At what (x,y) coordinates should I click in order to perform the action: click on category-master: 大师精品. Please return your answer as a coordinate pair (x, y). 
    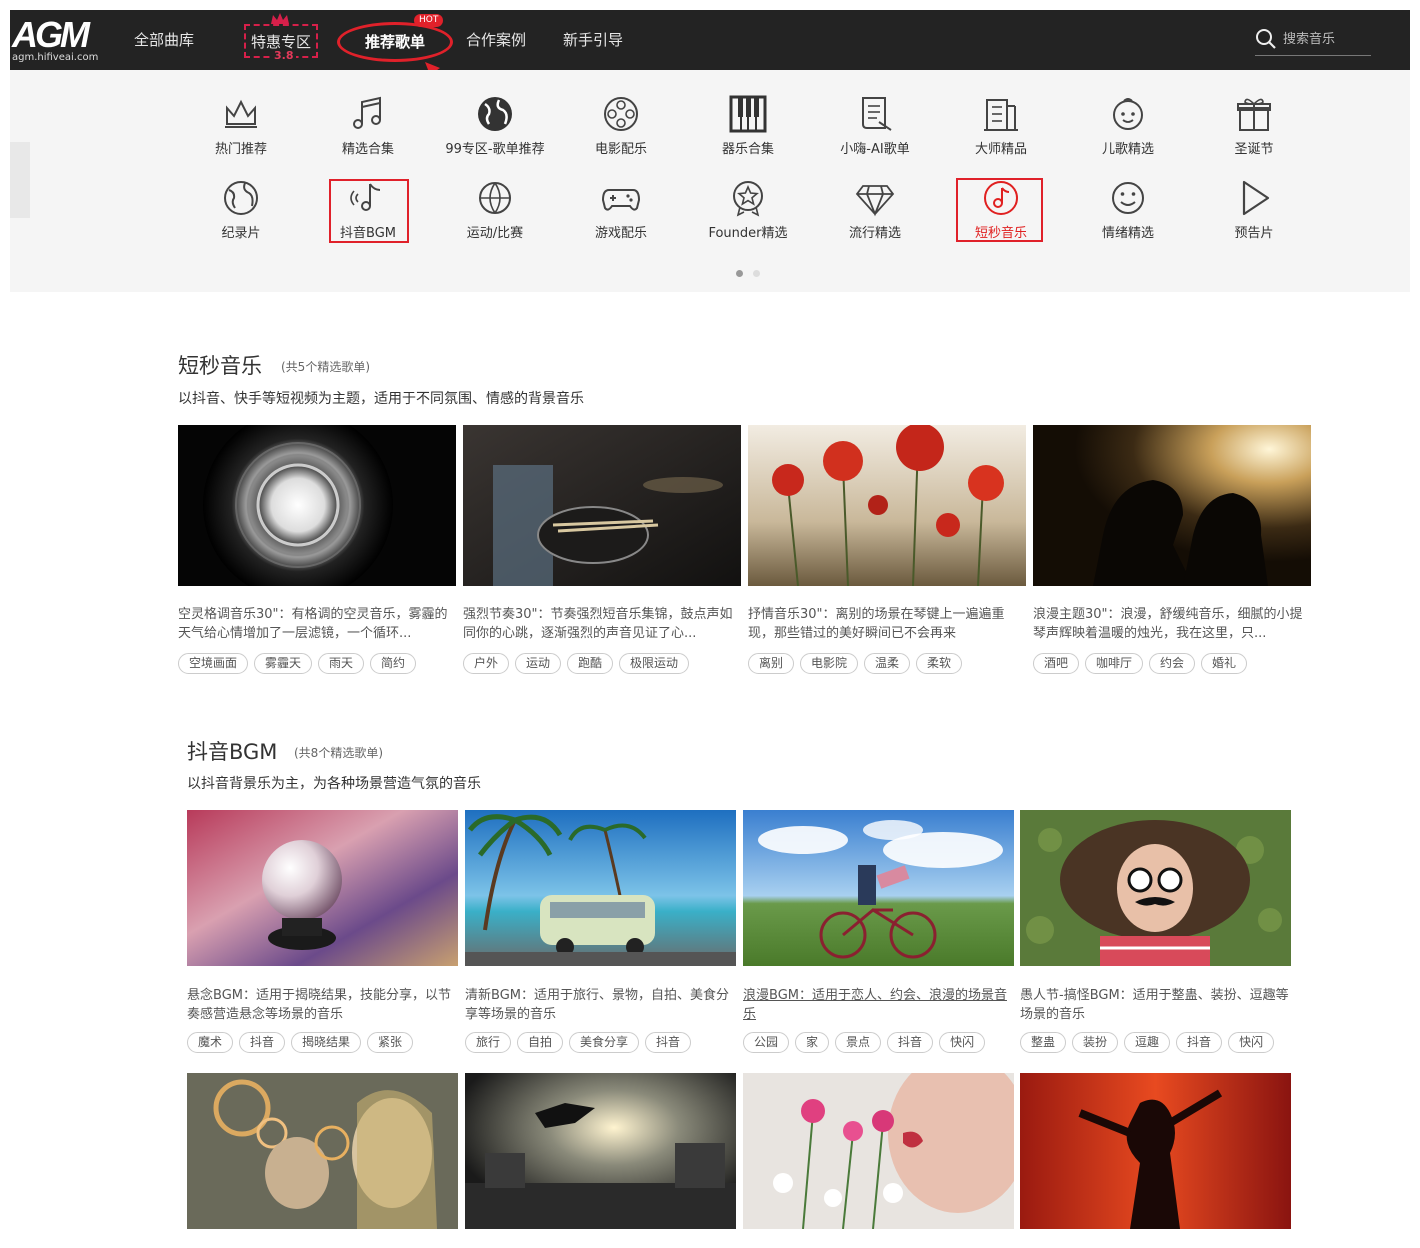
    Looking at the image, I should click on (1001, 129).